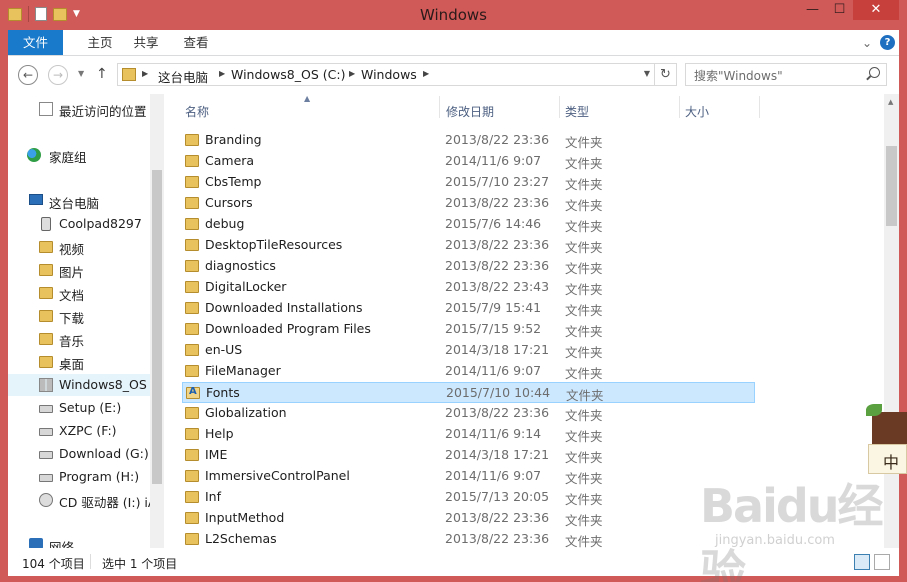 This screenshot has height=582, width=907. I want to click on file-row: FileManager 2014/11/6 9:07 文件夹, so click(468, 371).